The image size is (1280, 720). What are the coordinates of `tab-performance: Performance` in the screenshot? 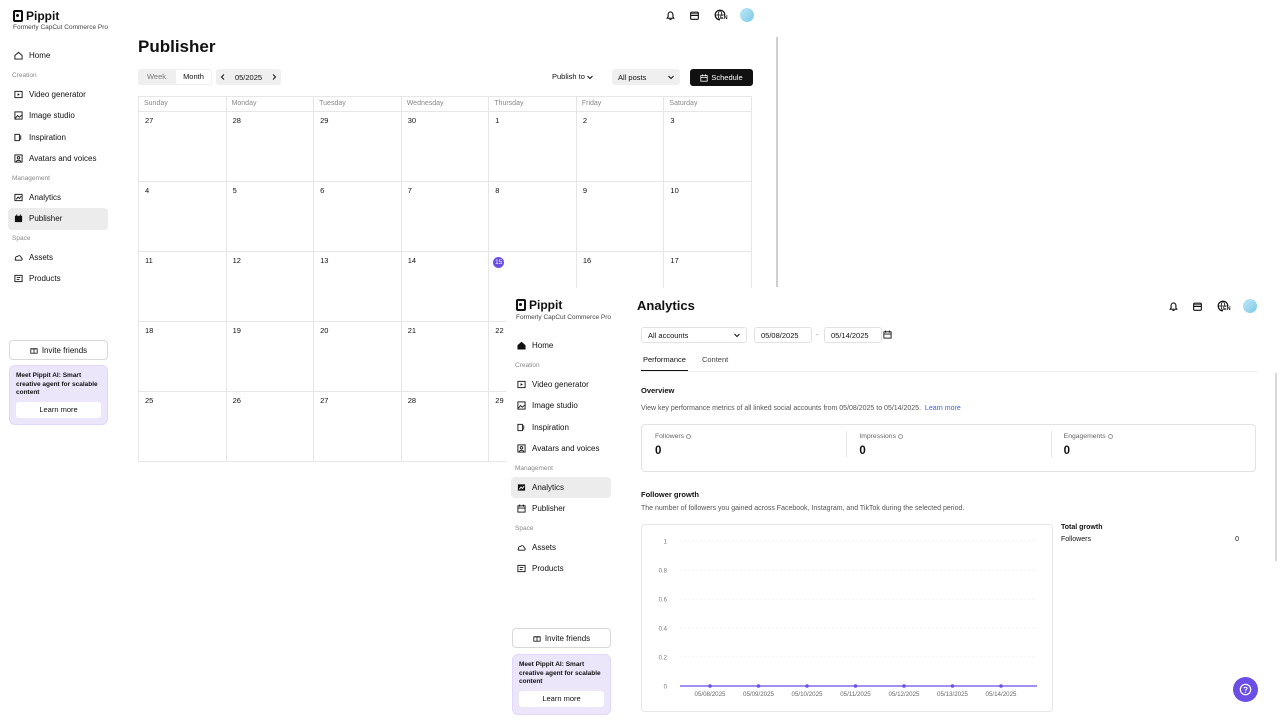 It's located at (664, 362).